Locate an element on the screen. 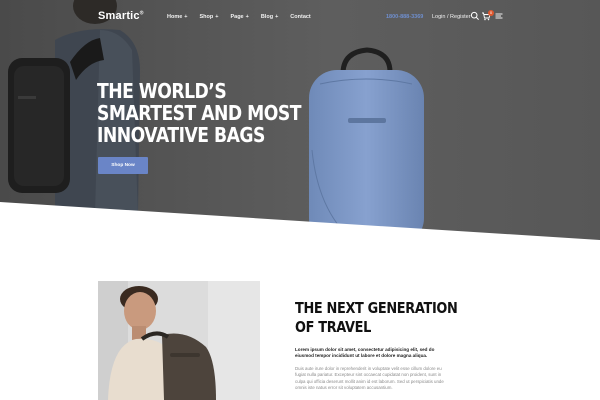 The image size is (600, 400). main-menu: Home + Shop + Page + Blog + Contact is located at coordinates (239, 17).